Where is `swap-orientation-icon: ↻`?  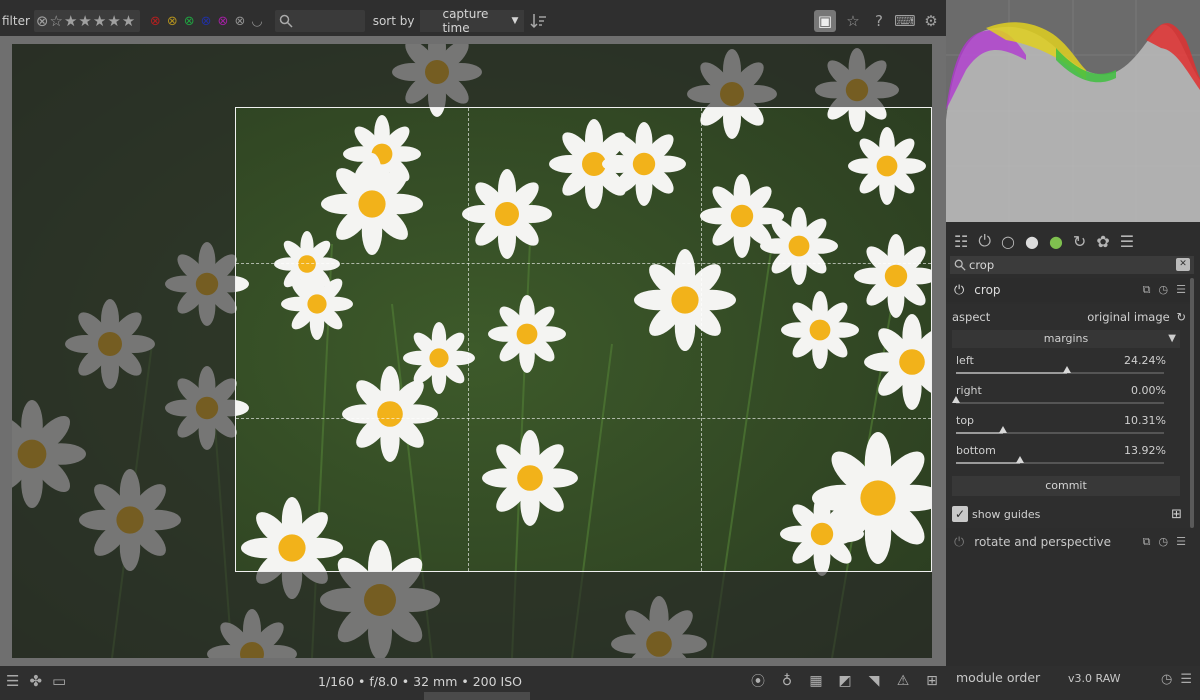 swap-orientation-icon: ↻ is located at coordinates (1181, 317).